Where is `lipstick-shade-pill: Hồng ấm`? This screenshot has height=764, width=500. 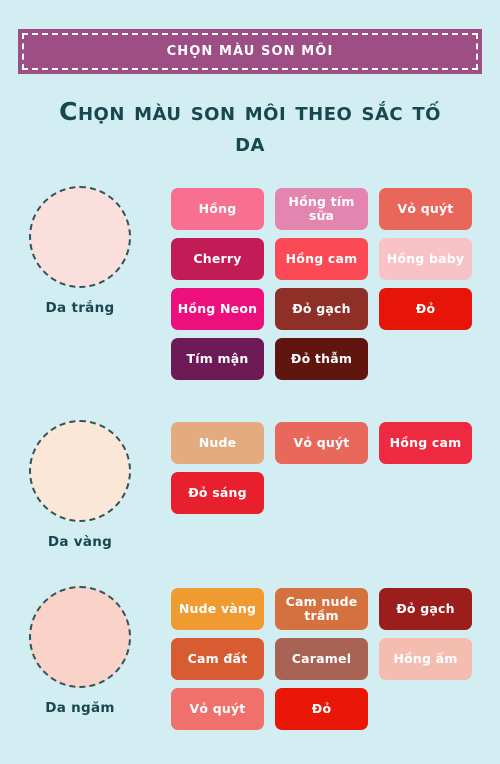 lipstick-shade-pill: Hồng ấm is located at coordinates (425, 659).